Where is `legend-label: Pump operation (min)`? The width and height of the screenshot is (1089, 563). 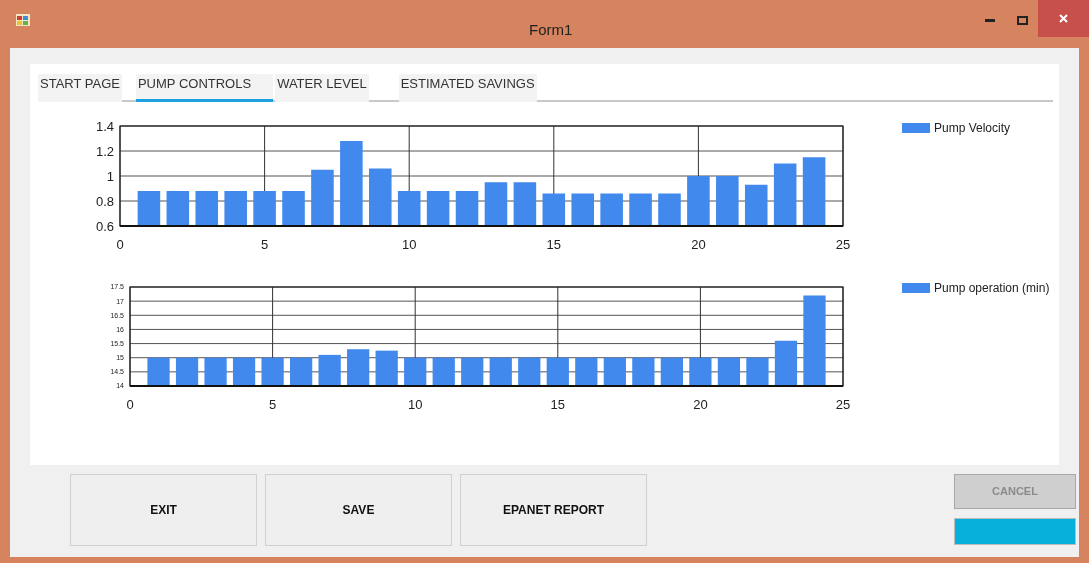 legend-label: Pump operation (min) is located at coordinates (992, 288).